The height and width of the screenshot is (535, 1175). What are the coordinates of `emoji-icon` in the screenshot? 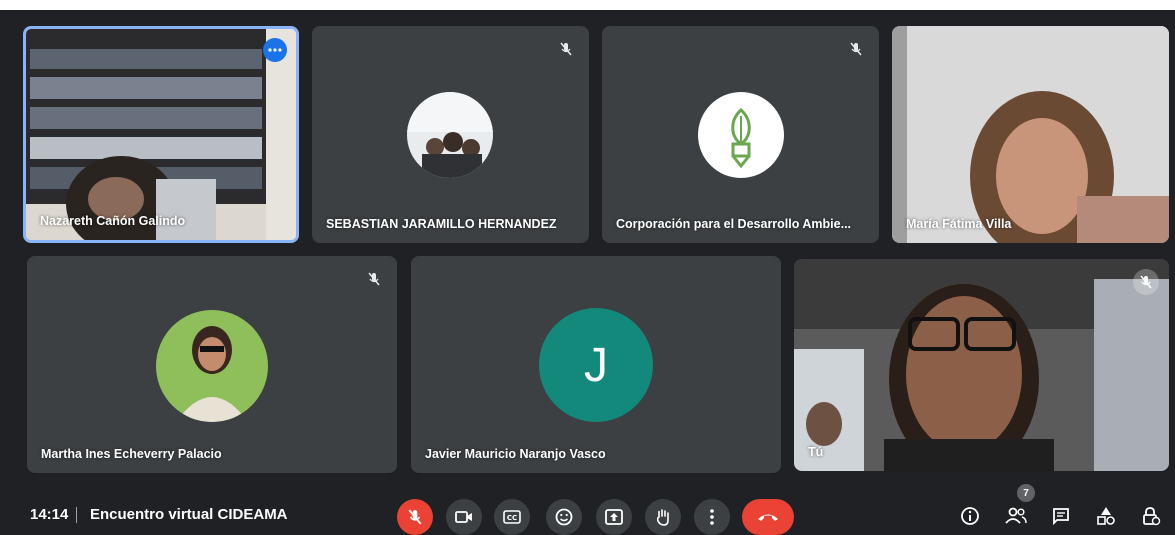 It's located at (564, 517).